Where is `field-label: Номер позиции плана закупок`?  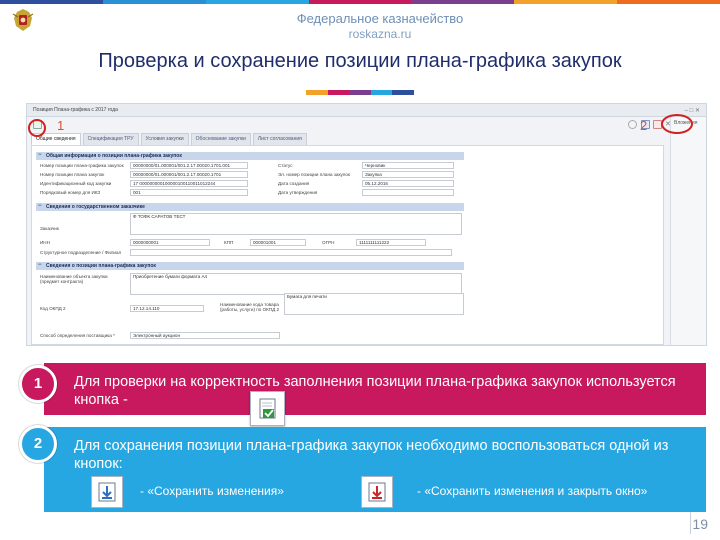
field-label: Номер позиции плана закупок is located at coordinates (72, 174).